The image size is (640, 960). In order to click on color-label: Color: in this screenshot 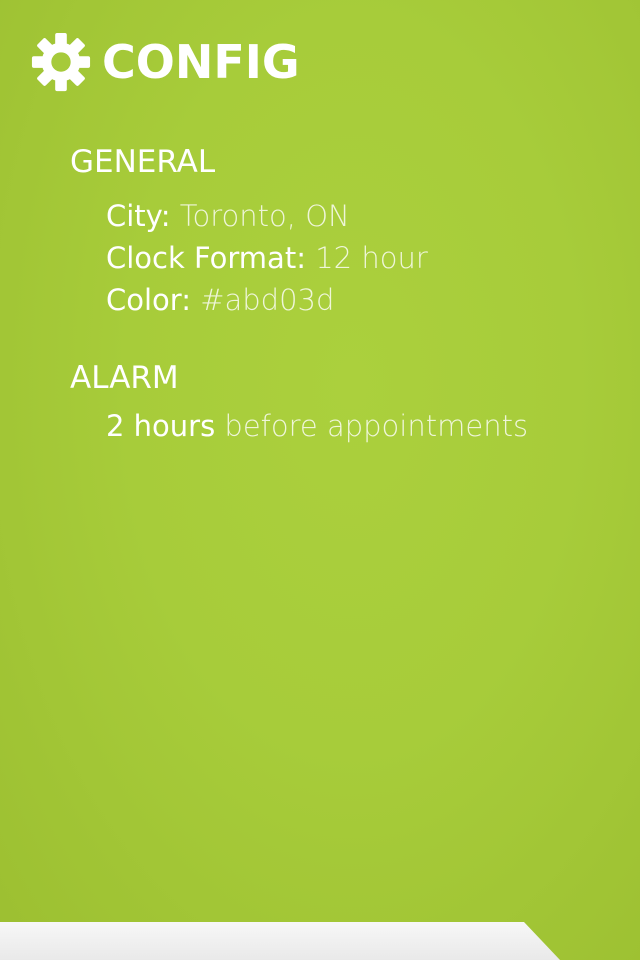, I will do `click(153, 300)`.